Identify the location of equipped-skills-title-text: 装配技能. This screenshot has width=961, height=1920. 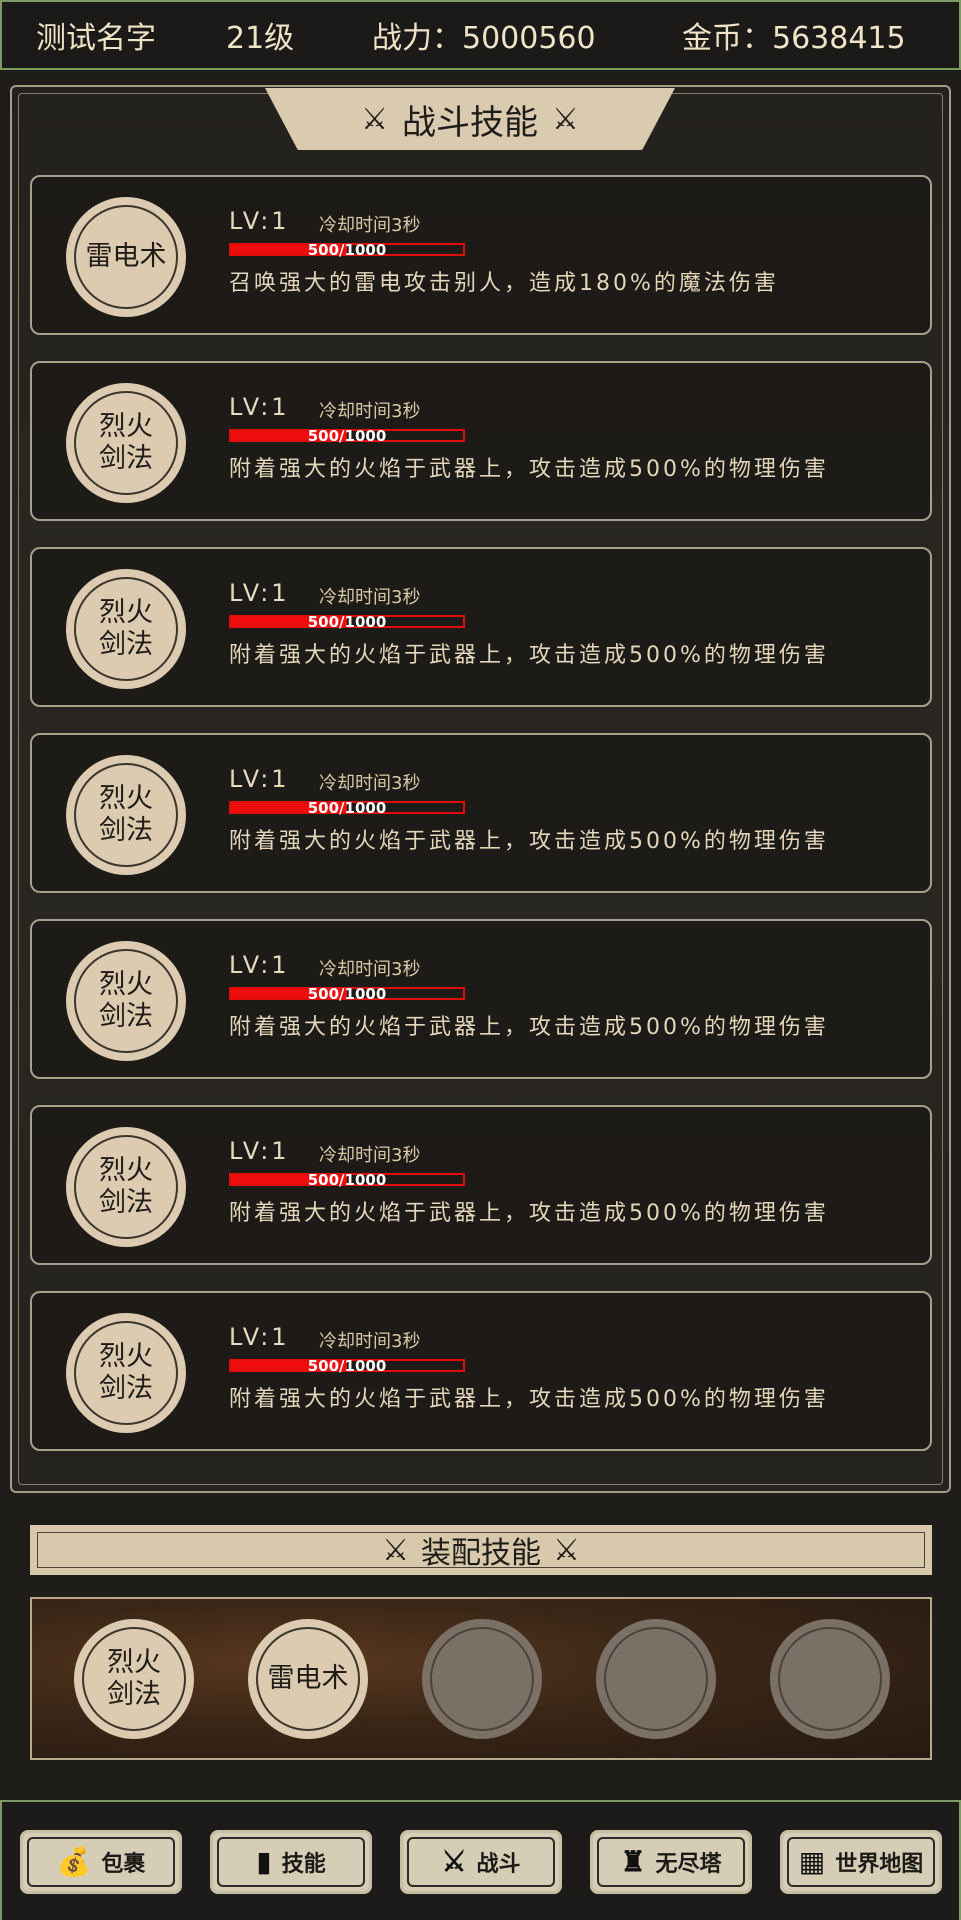
(481, 1553).